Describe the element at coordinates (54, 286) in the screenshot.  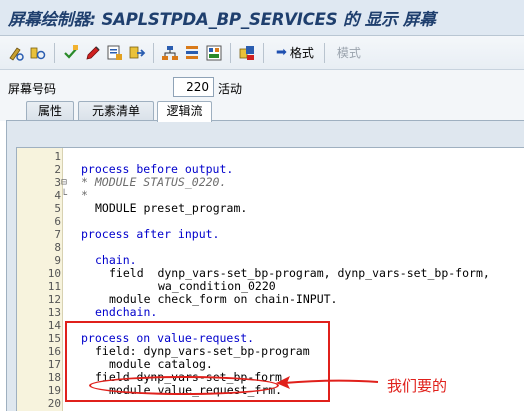
I see `line-number: 11` at that location.